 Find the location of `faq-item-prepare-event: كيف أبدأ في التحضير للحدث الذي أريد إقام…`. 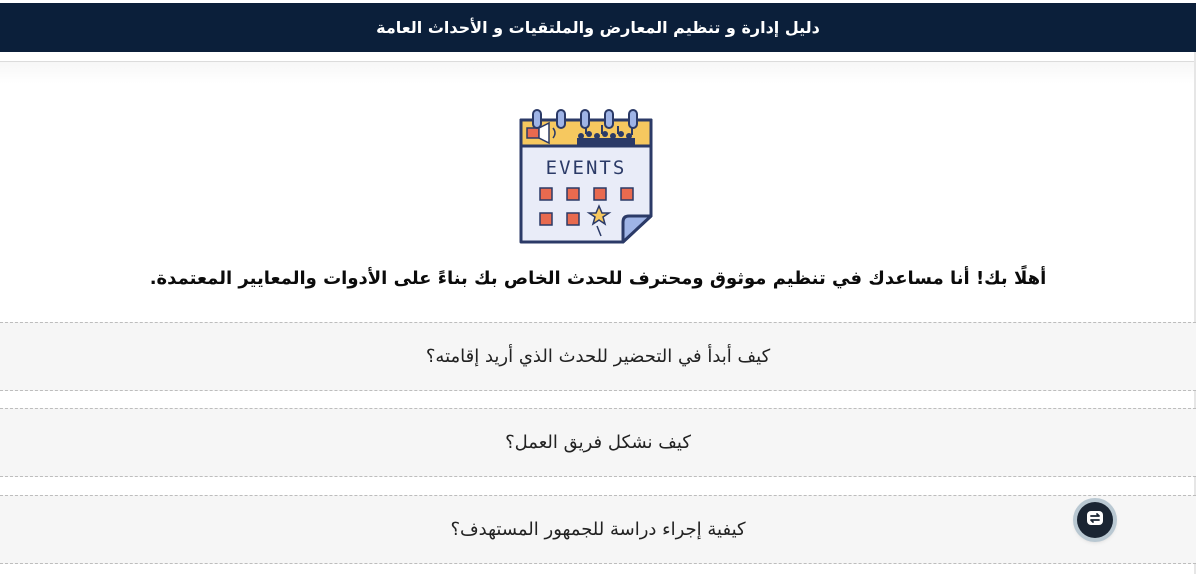

faq-item-prepare-event: كيف أبدأ في التحضير للحدث الذي أريد إقام… is located at coordinates (598, 356).